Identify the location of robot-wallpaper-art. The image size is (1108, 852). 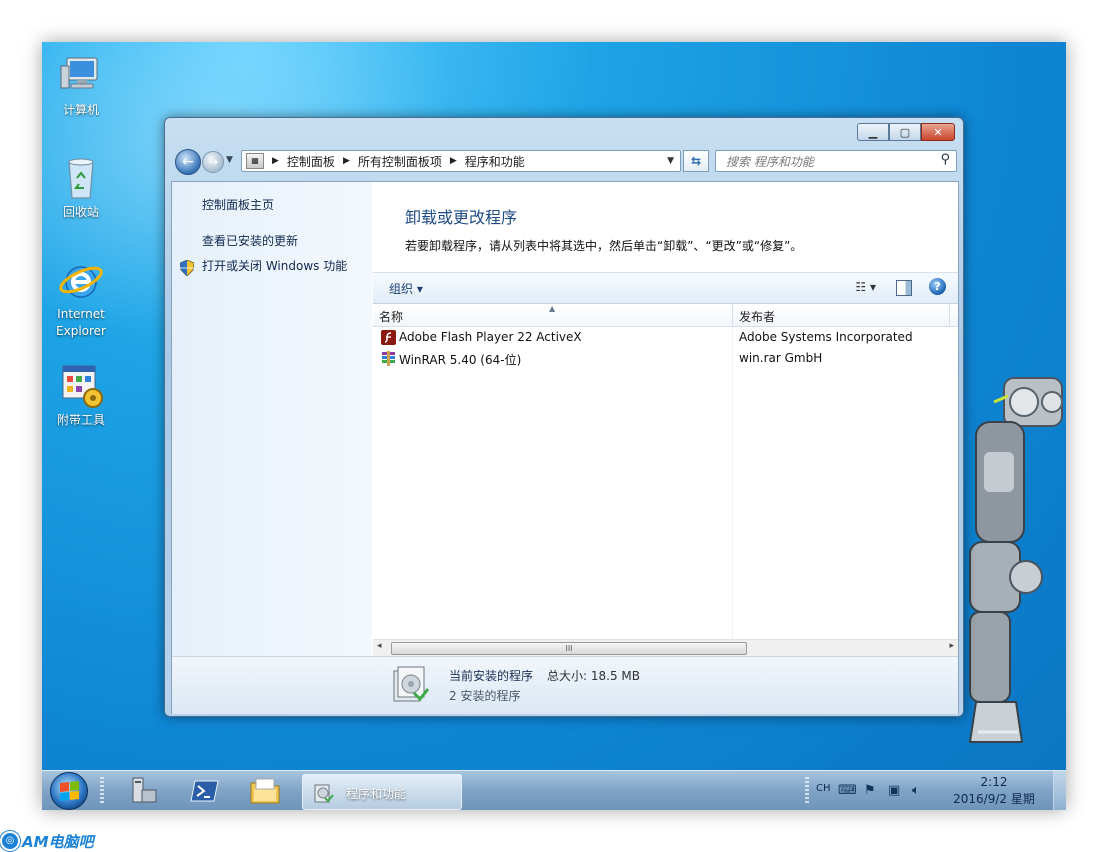
(1015, 567).